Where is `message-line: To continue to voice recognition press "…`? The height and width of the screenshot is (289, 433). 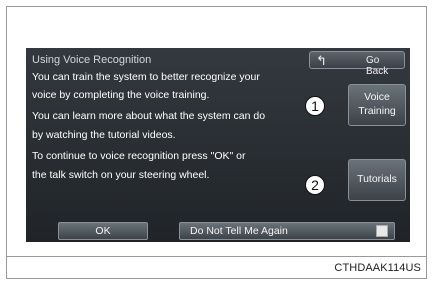
message-line: To continue to voice recognition press "… is located at coordinates (139, 156).